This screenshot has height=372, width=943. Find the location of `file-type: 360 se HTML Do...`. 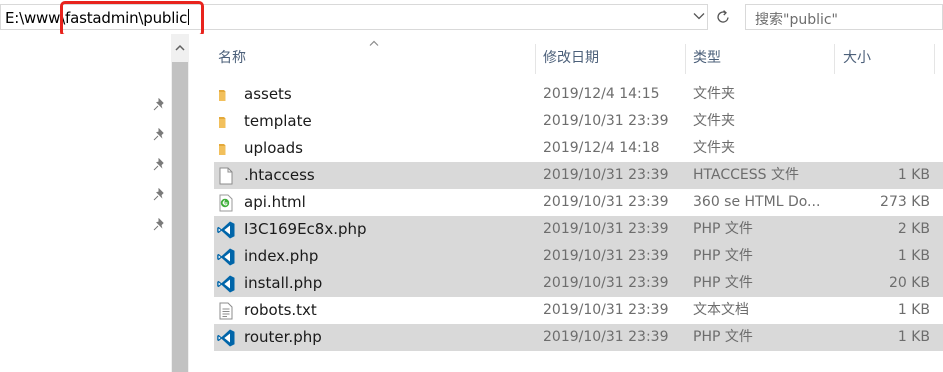

file-type: 360 se HTML Do... is located at coordinates (757, 202).